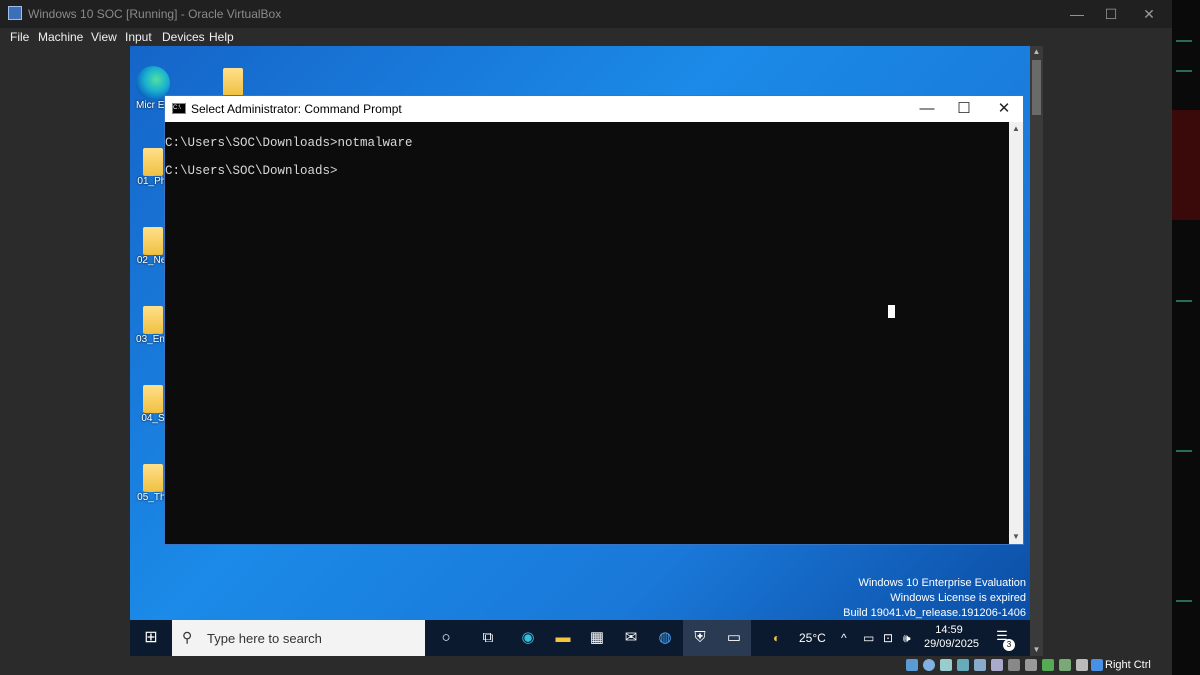 The width and height of the screenshot is (1200, 675). What do you see at coordinates (631, 638) in the screenshot?
I see `mail-icon: ✉` at bounding box center [631, 638].